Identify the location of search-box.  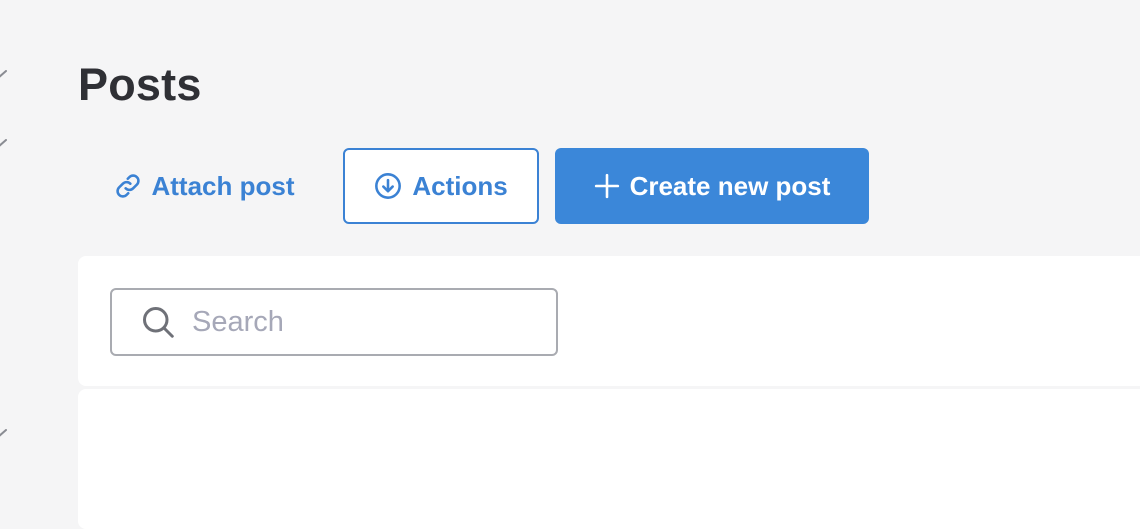
(334, 322).